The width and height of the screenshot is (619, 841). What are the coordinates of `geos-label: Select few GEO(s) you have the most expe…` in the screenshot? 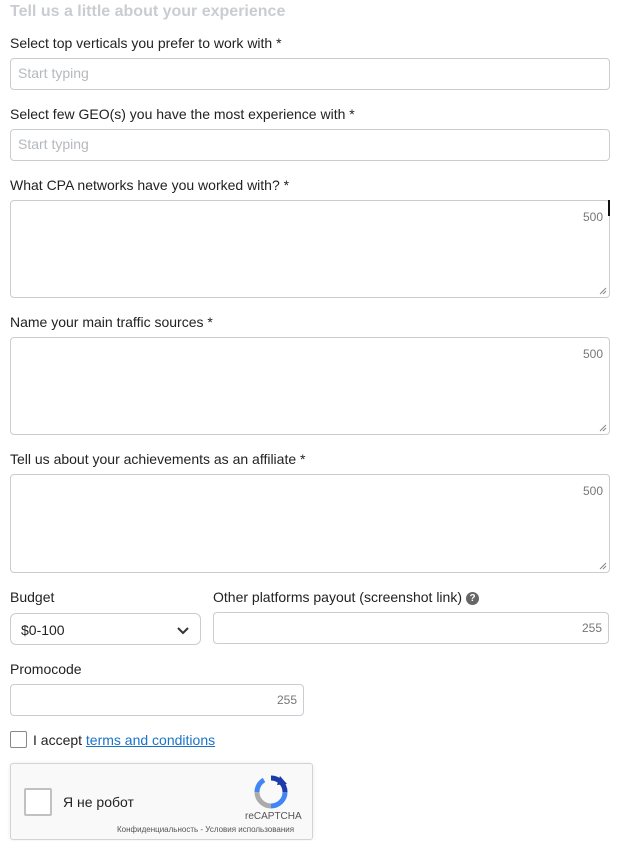 It's located at (182, 114).